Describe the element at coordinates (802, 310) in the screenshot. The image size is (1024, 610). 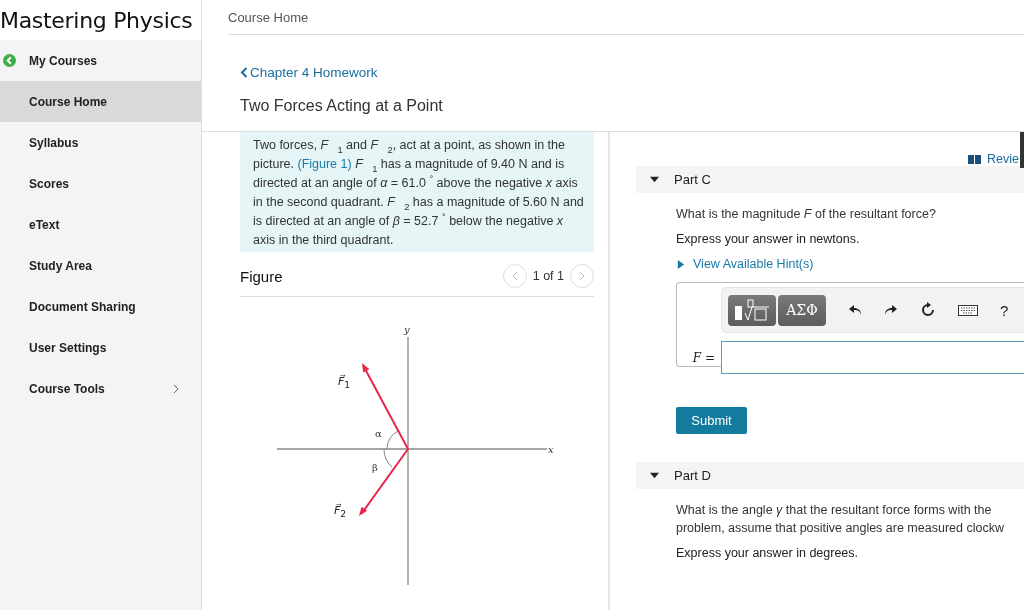
I see `symbols-button: ΑΣΦ` at that location.